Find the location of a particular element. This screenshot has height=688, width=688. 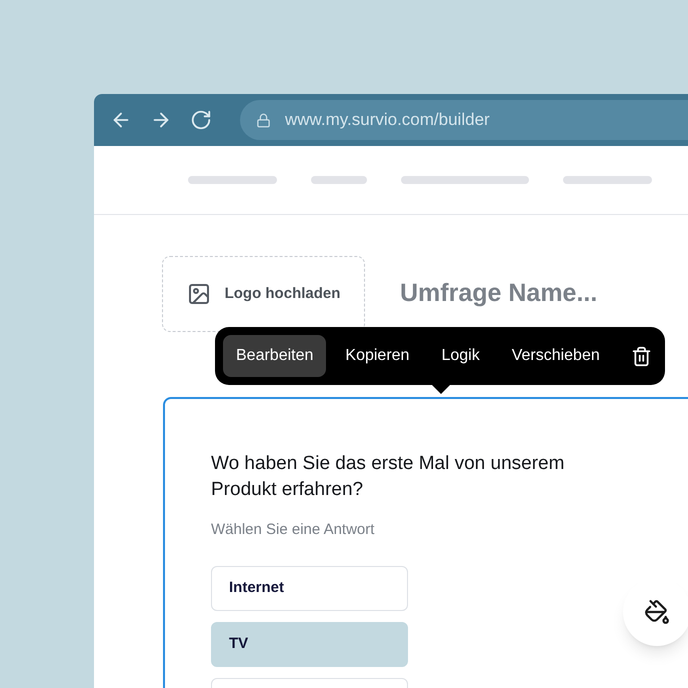

question-title: Wo haben Sie das erste Mal von unserem Produkt erfahren? is located at coordinates (388, 477).